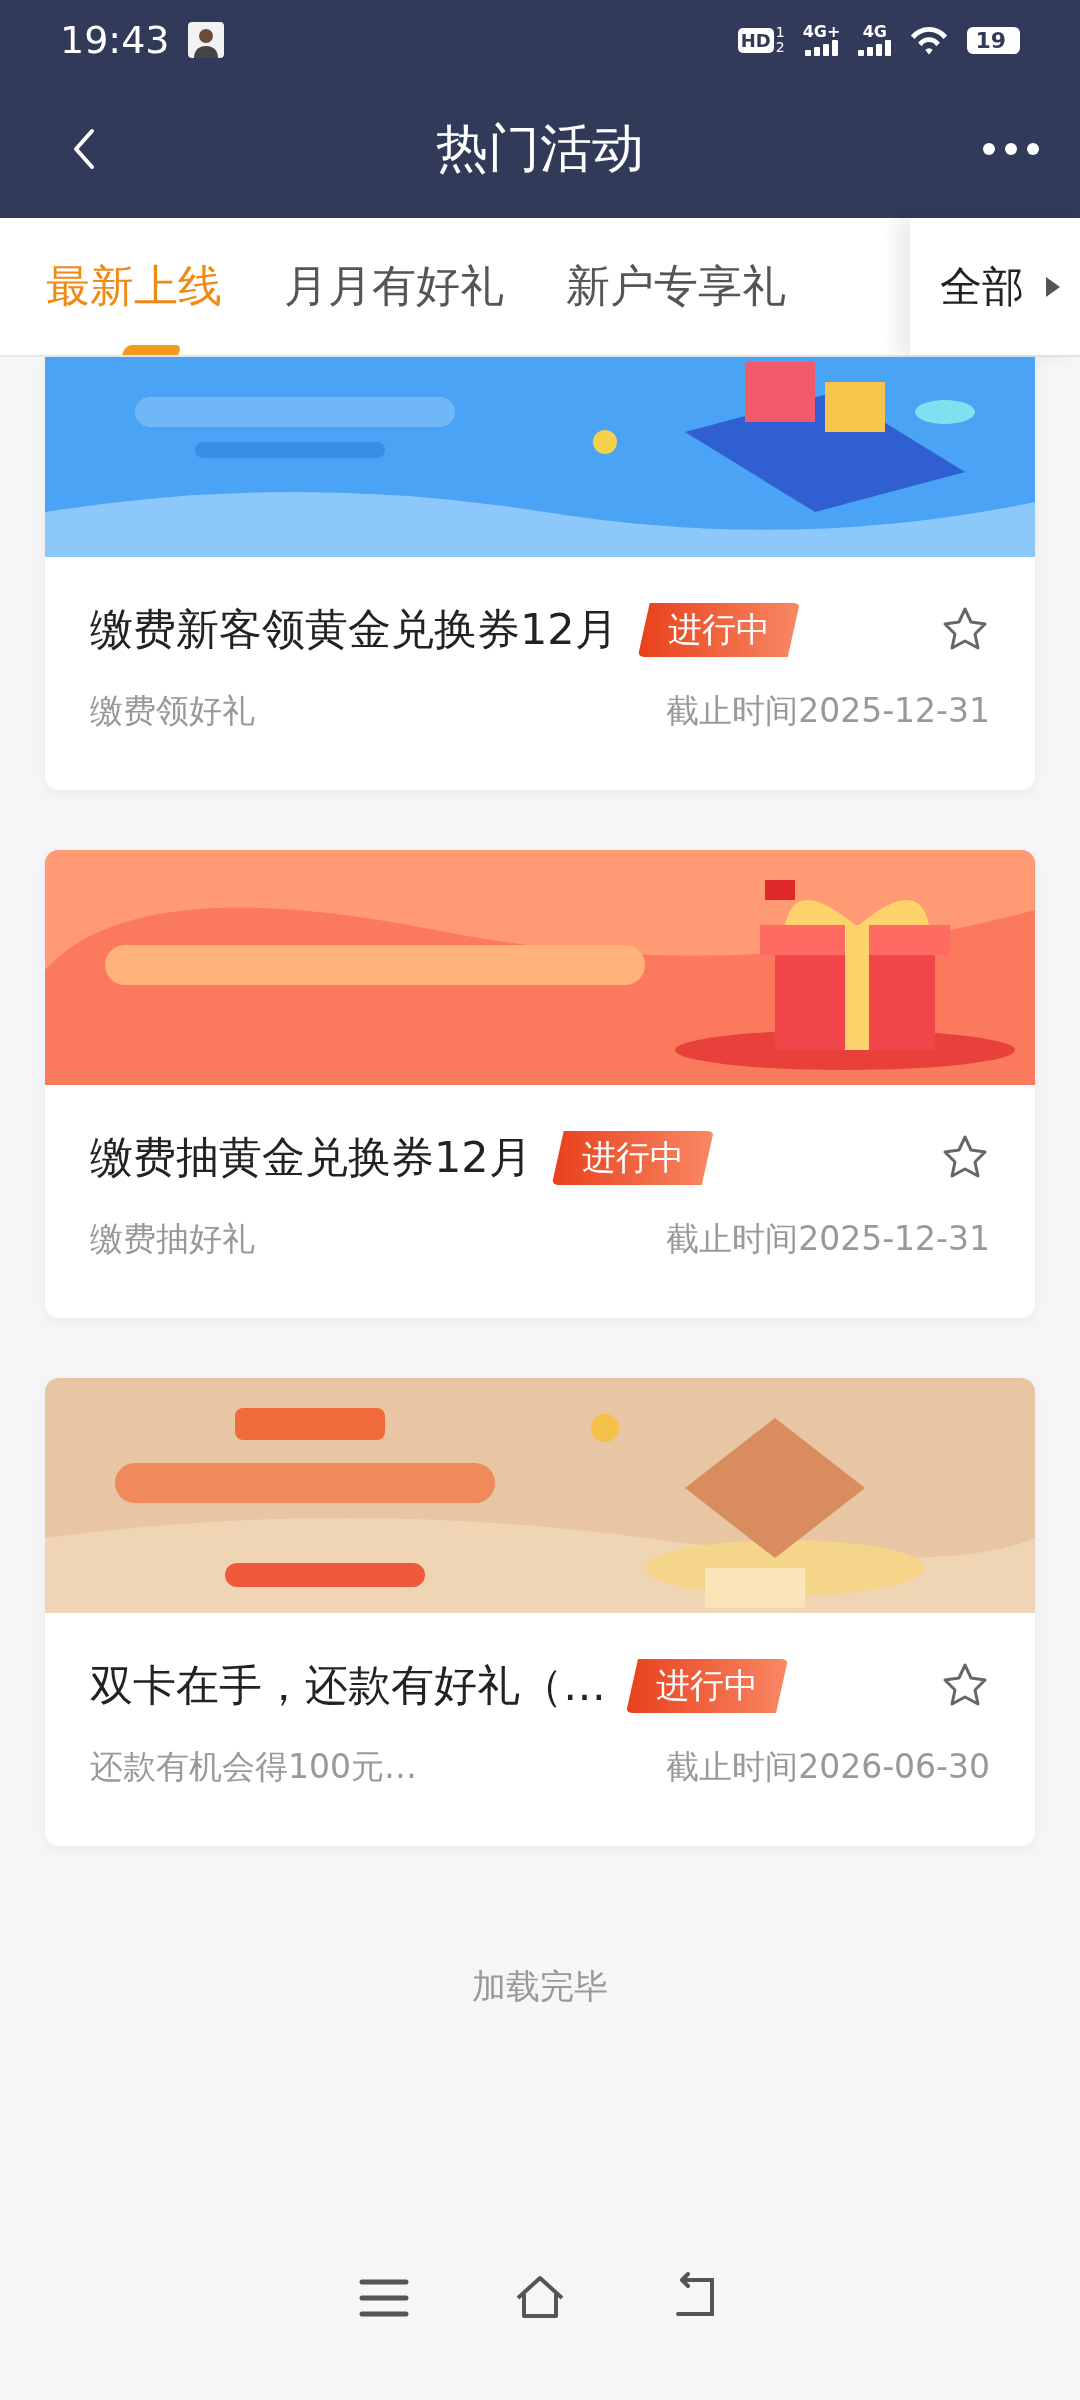  I want to click on load-complete-text: 加载完毕, so click(540, 1986).